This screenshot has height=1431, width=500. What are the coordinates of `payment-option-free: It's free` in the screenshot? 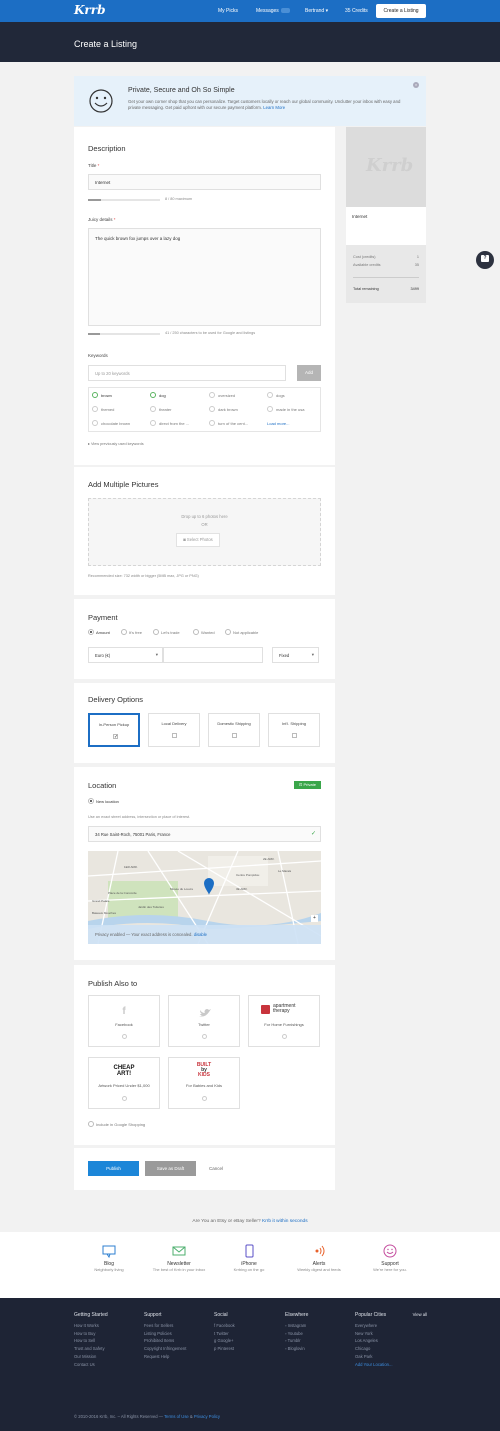 It's located at (131, 632).